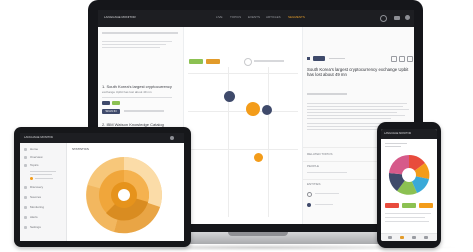 The width and height of the screenshot is (473, 252). I want to click on sidebar-item-label: Discovery, so click(37, 187).